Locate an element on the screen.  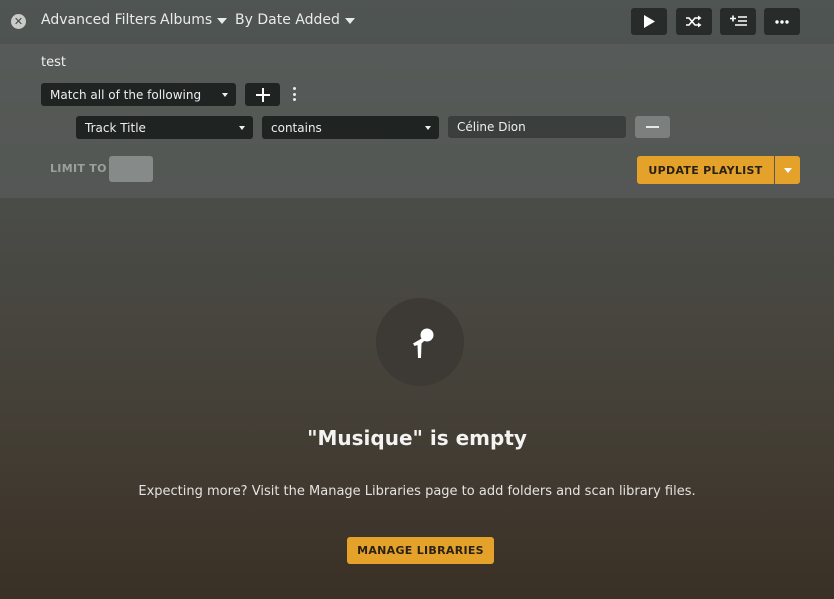
limit-toggle is located at coordinates (131, 169).